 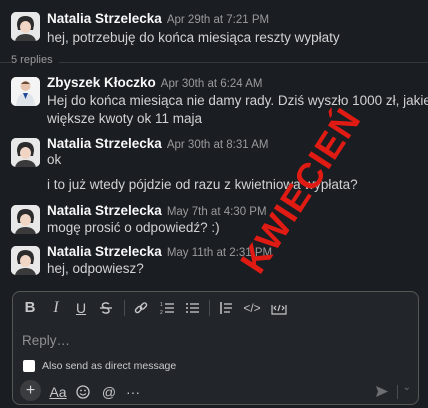 What do you see at coordinates (157, 210) in the screenshot?
I see `author-name: Natalia Strzelecka May 7th at 4:30 PM` at bounding box center [157, 210].